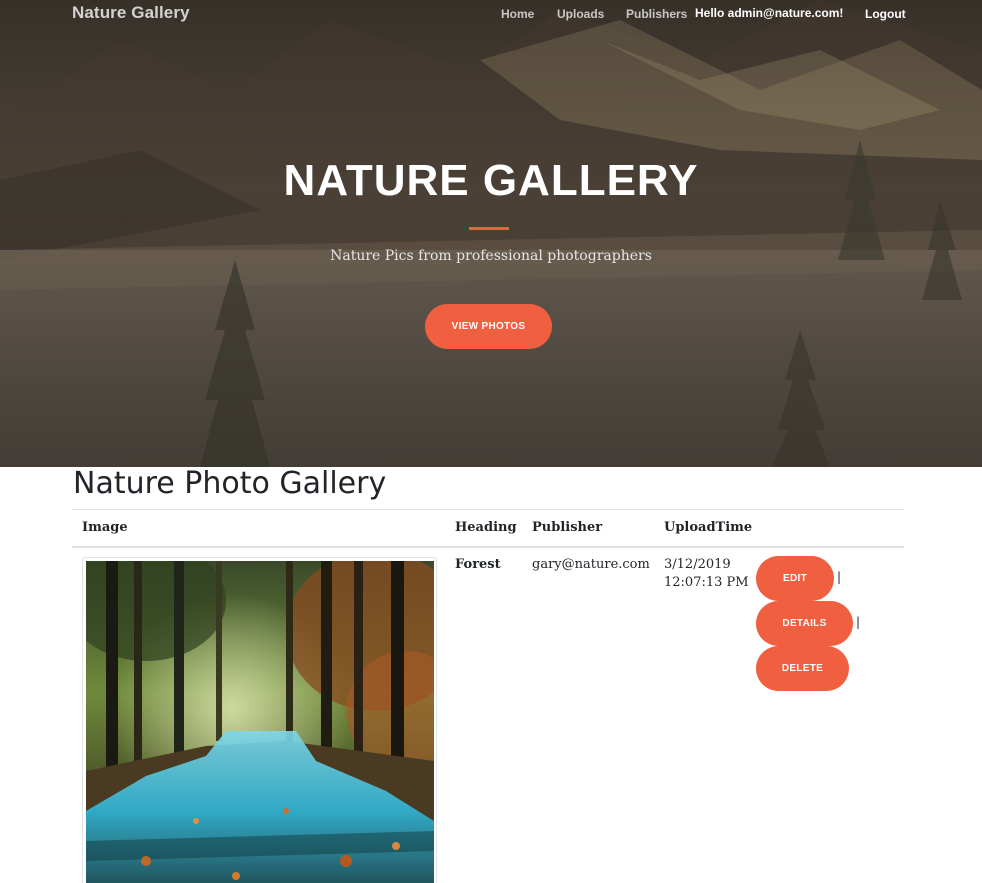 This screenshot has height=883, width=982. Describe the element at coordinates (489, 228) in the screenshot. I see `hero-divider` at that location.